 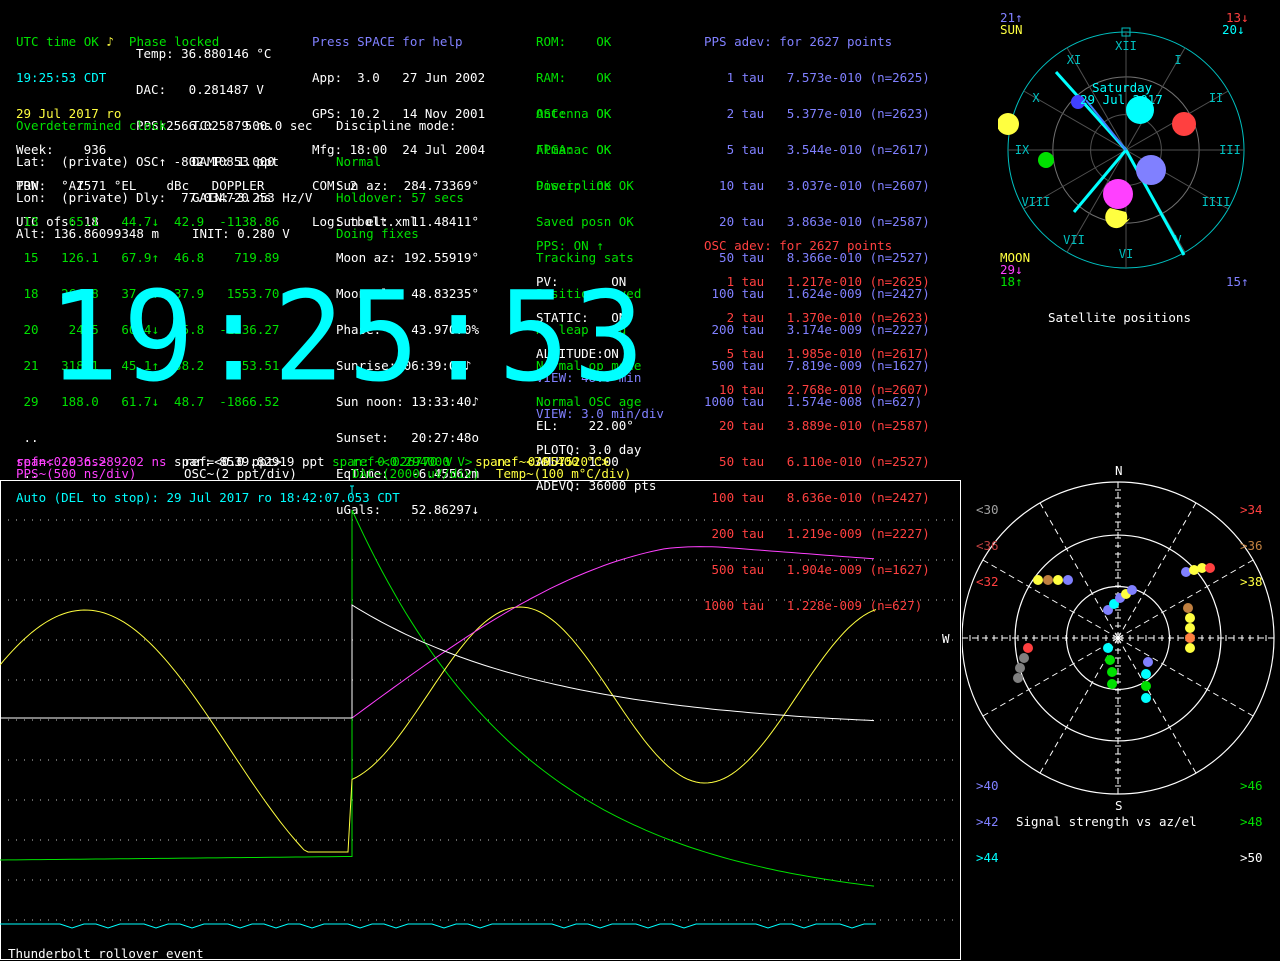 I want to click on legend-item: <32, so click(x=987, y=581).